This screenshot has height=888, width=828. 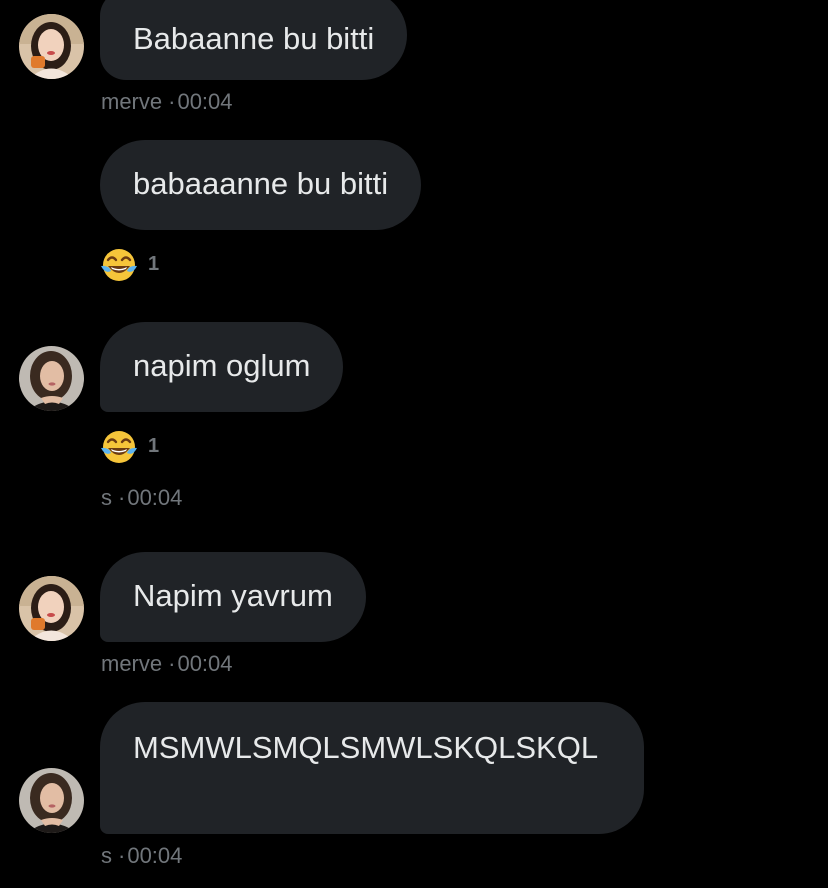 I want to click on message-text: MSMWLSMQLSMWLSKQLSKQL, so click(x=366, y=747).